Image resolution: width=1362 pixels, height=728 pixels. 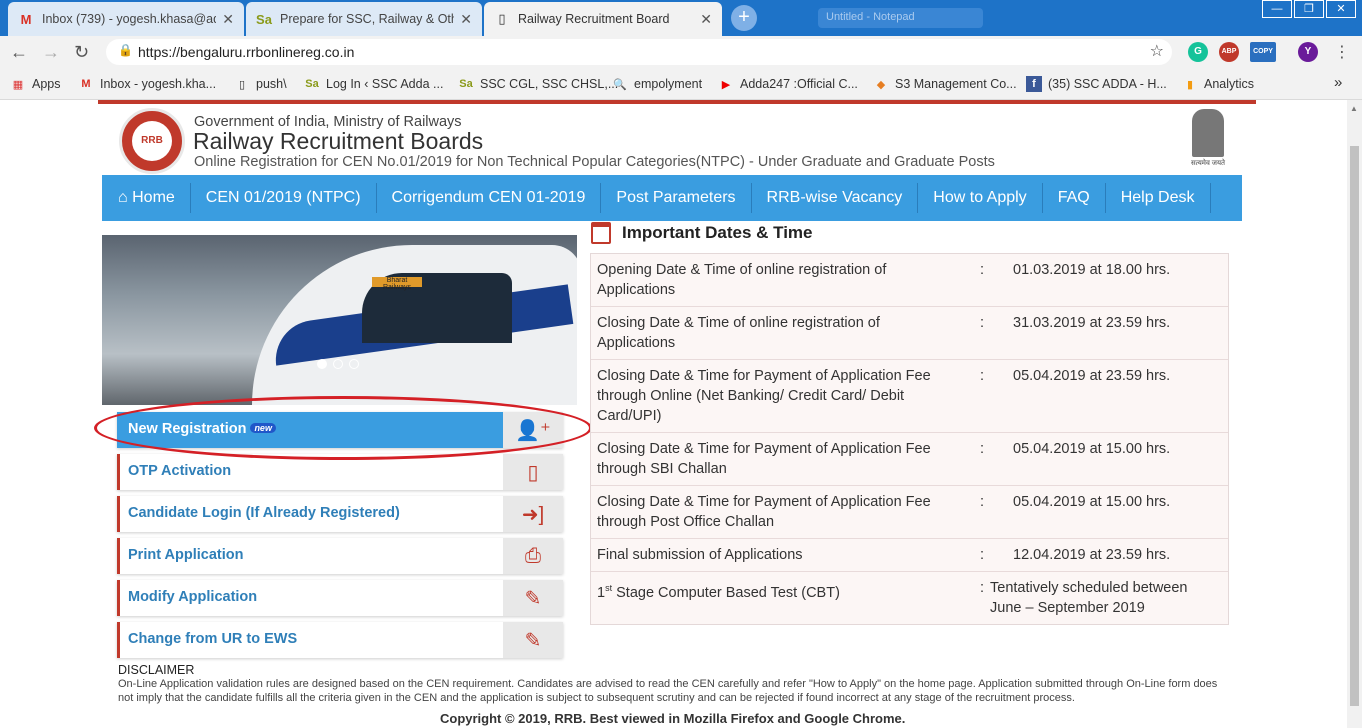 I want to click on dates-heading: Important Dates & Time, so click(x=702, y=233).